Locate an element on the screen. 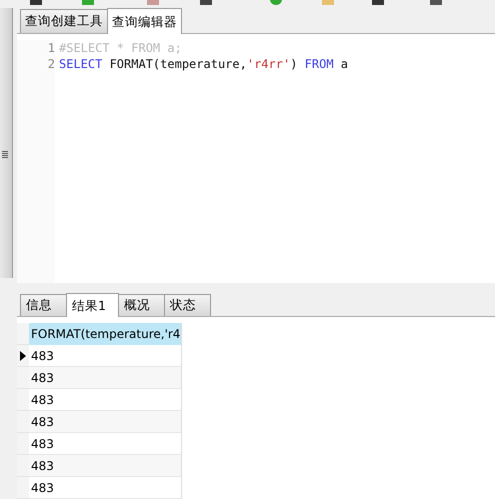 This screenshot has width=495, height=499. result-tab: 概况 is located at coordinates (141, 305).